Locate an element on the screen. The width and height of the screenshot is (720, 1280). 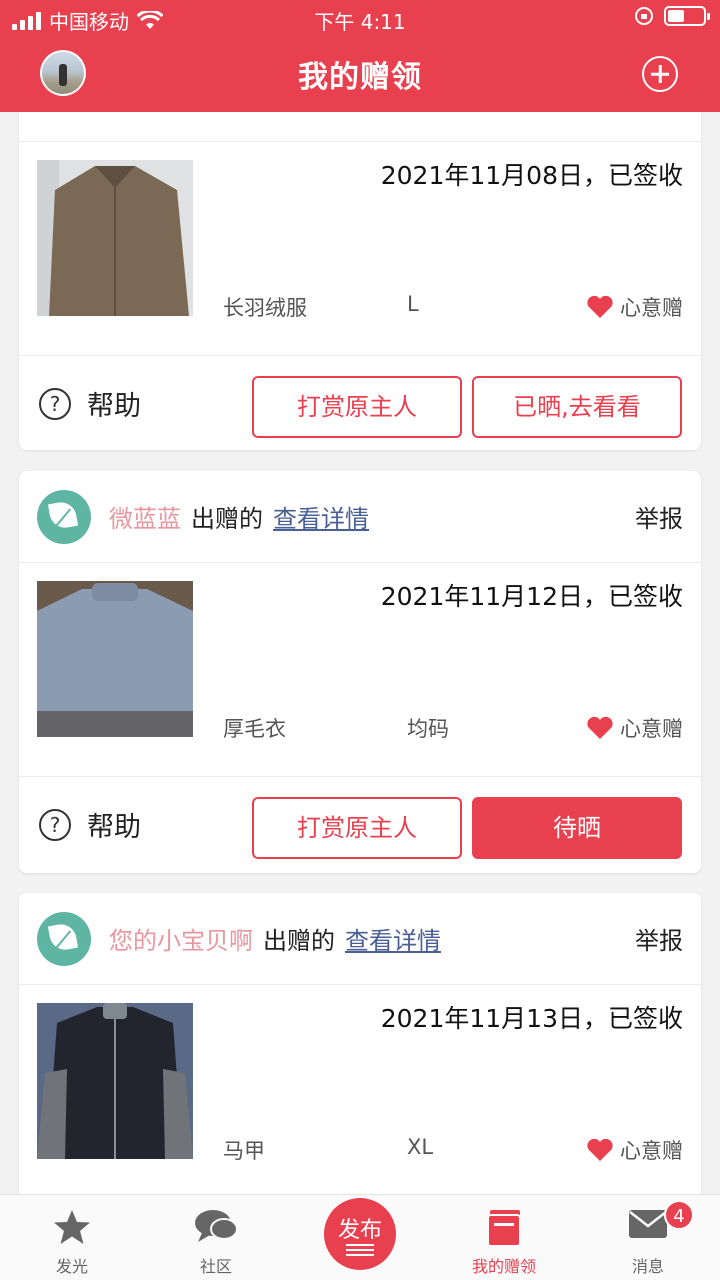
sign-date: 2021年11月08日，已签收 is located at coordinates (531, 175).